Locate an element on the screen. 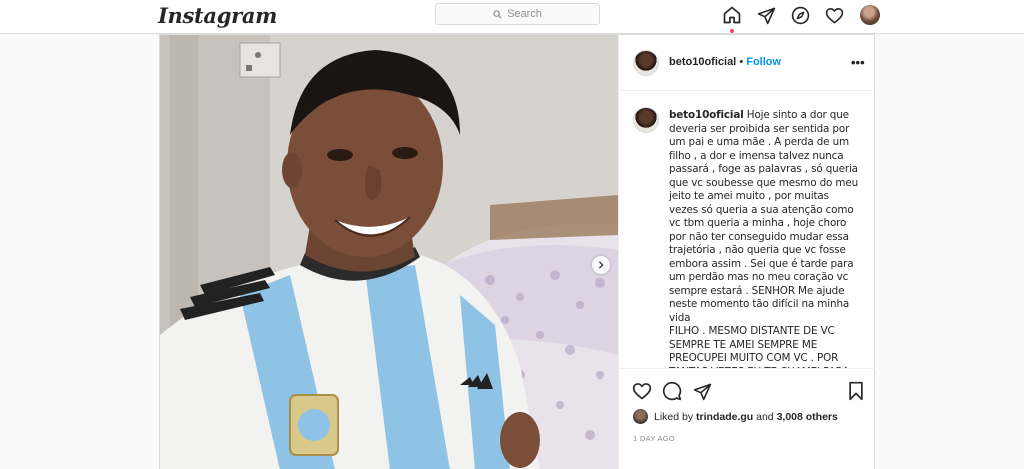 The image size is (1024, 469). post-header: beto10oficial • Follow ••• is located at coordinates (747, 63).